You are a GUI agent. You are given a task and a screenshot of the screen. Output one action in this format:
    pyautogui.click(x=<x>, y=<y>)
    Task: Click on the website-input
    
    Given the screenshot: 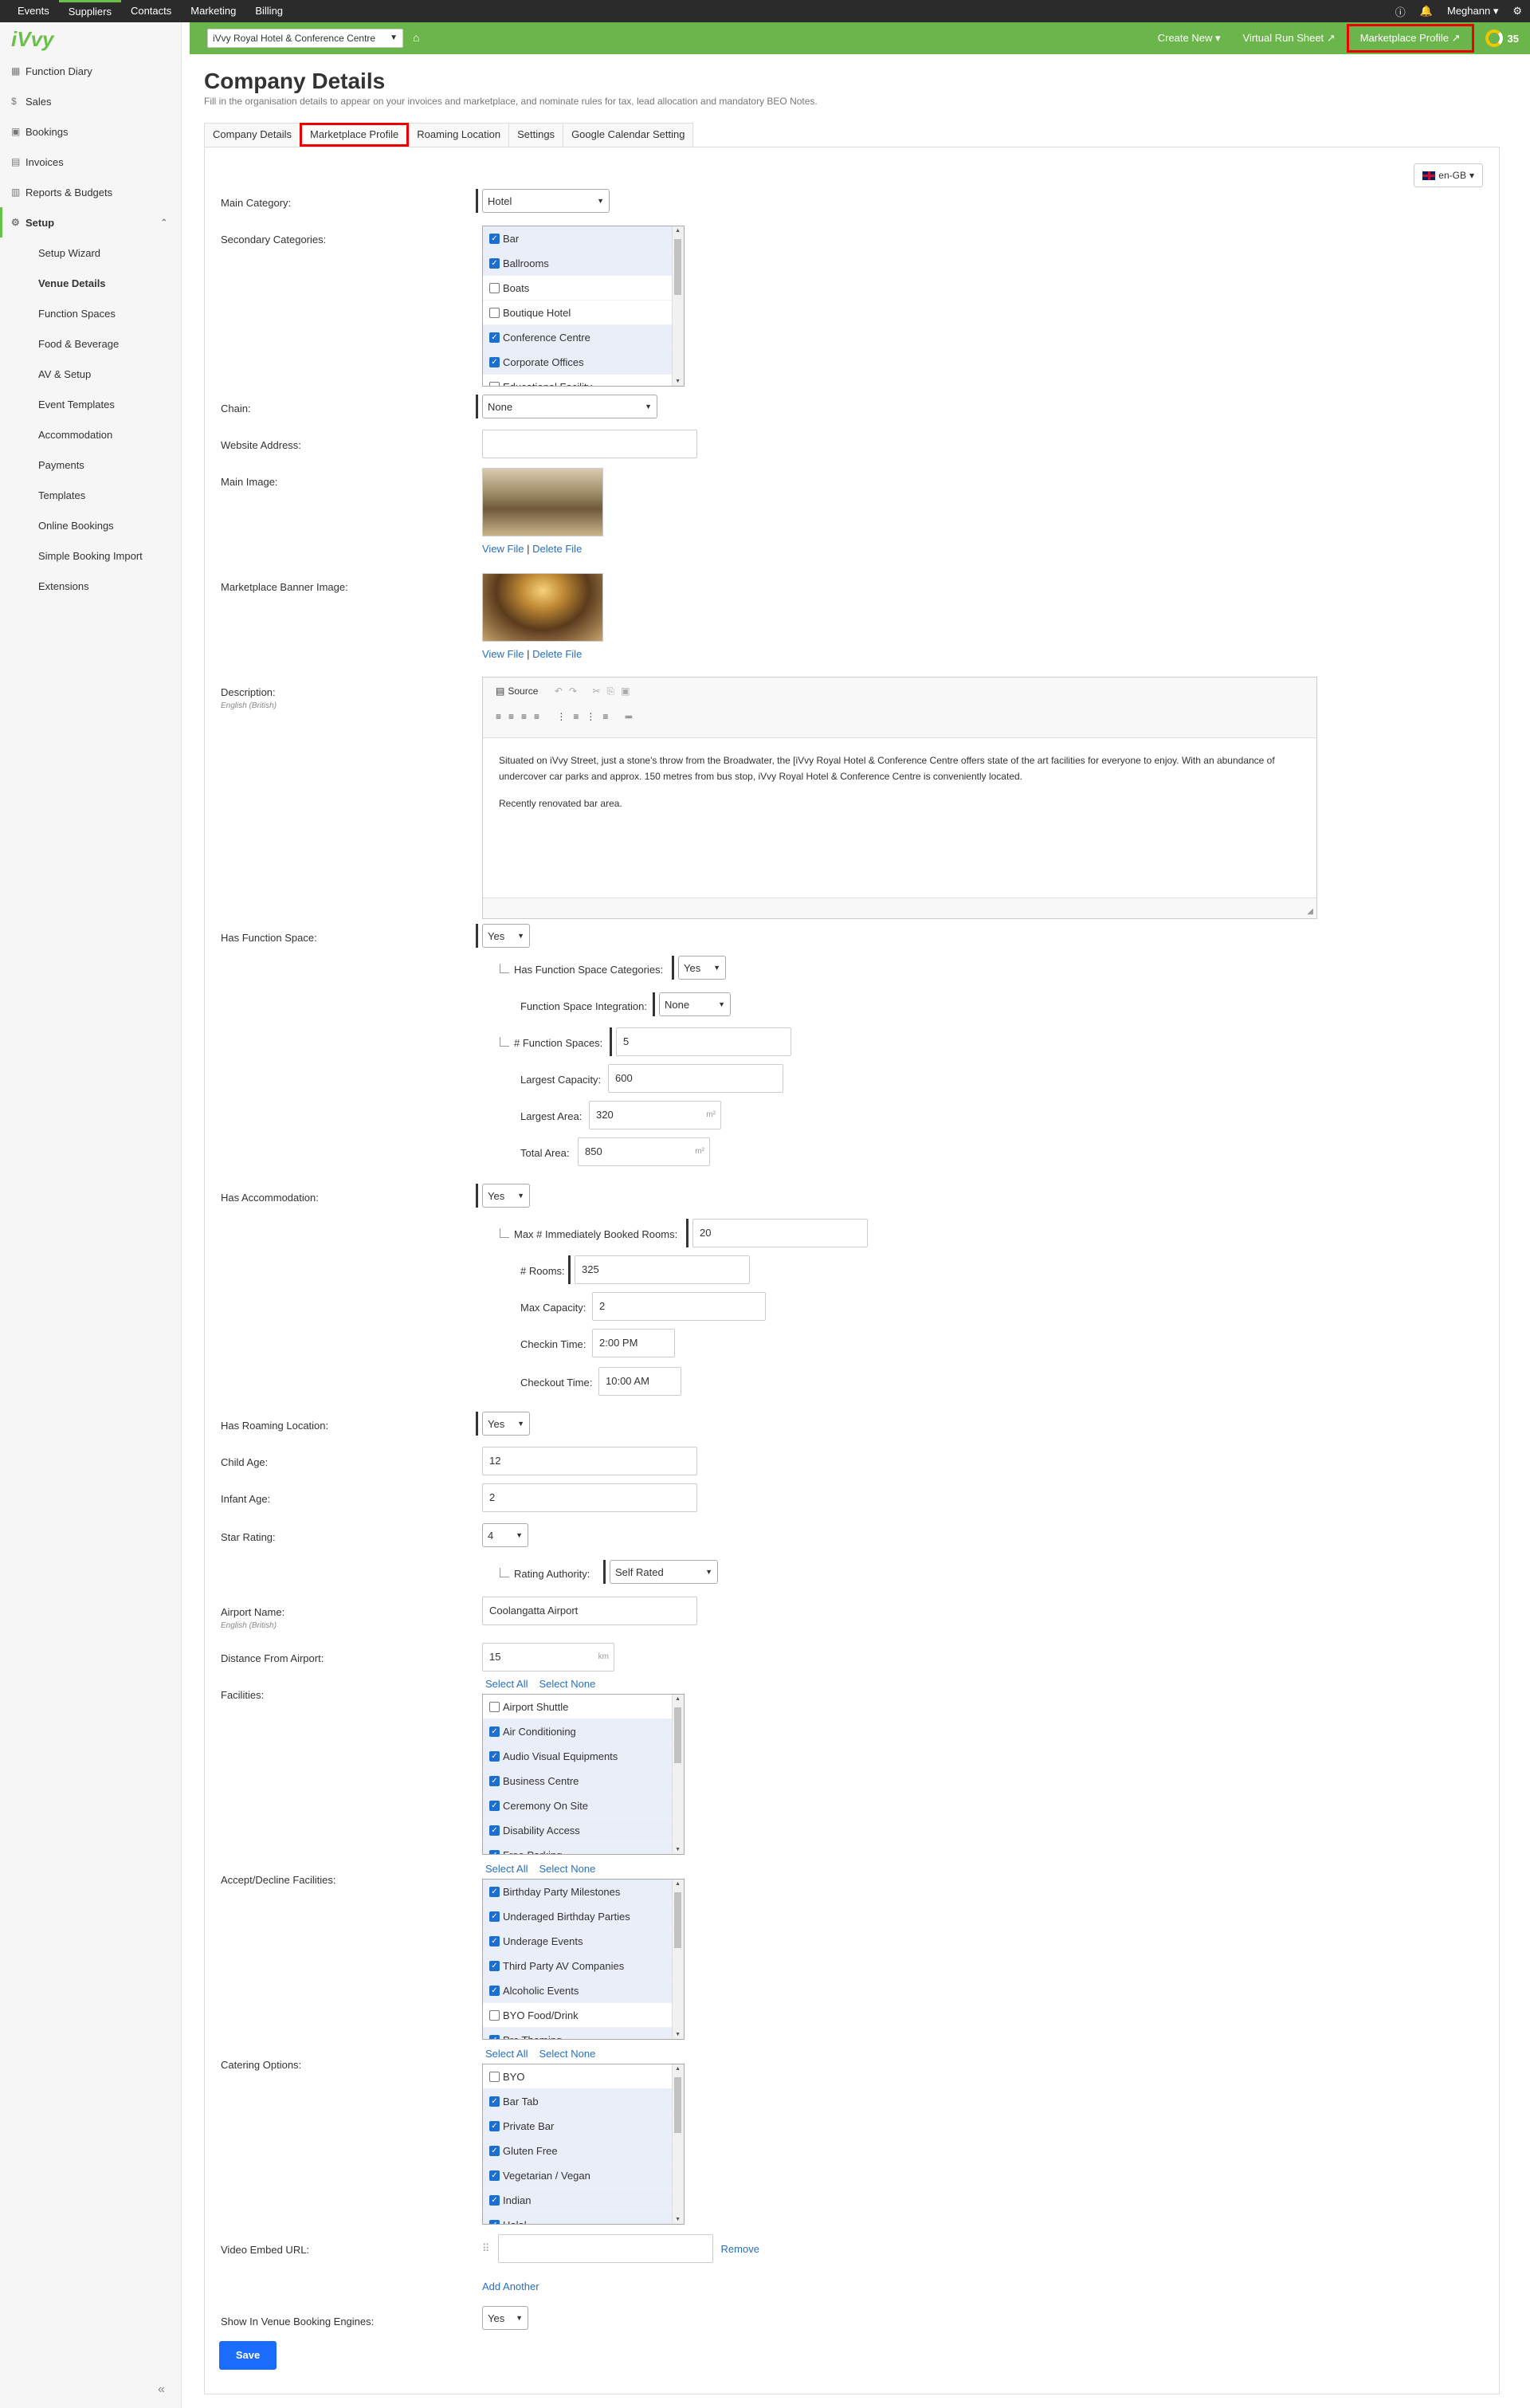 What is the action you would take?
    pyautogui.click(x=589, y=444)
    